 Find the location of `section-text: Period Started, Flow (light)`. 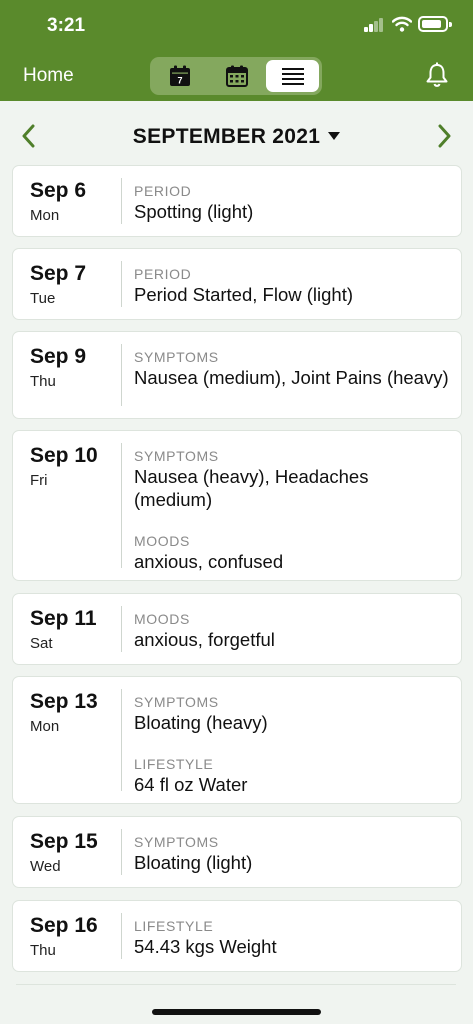

section-text: Period Started, Flow (light) is located at coordinates (244, 294).